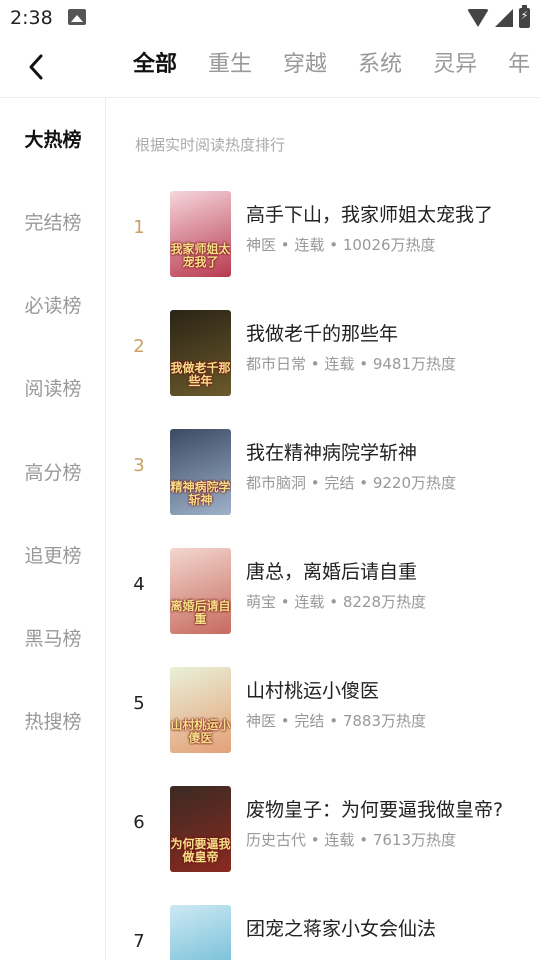 The height and width of the screenshot is (960, 540). I want to click on book-meta: 萌宝 • 连载 • 8228万热度, so click(336, 601).